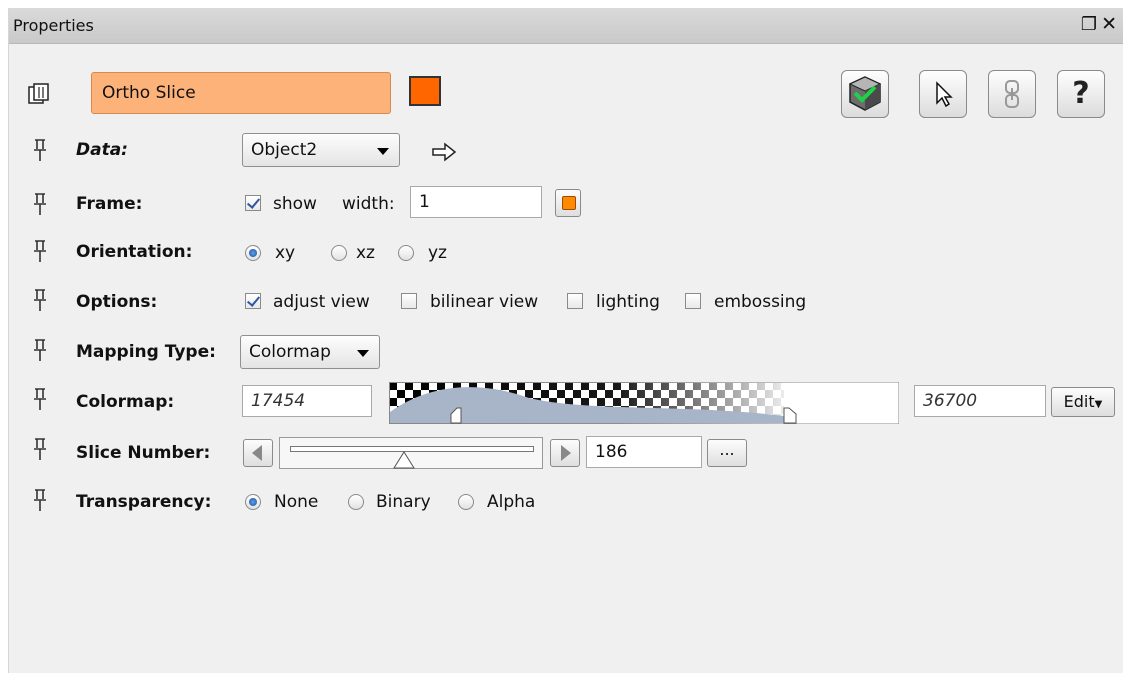  What do you see at coordinates (476, 202) in the screenshot?
I see `frame-width-input: 1` at bounding box center [476, 202].